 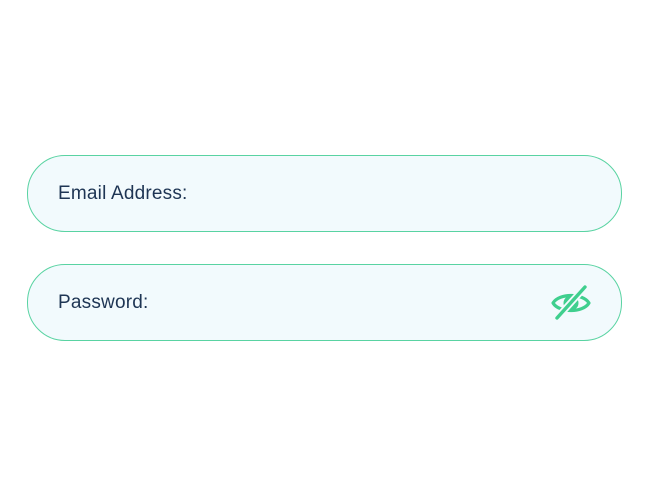 I want to click on email-input, so click(x=394, y=193).